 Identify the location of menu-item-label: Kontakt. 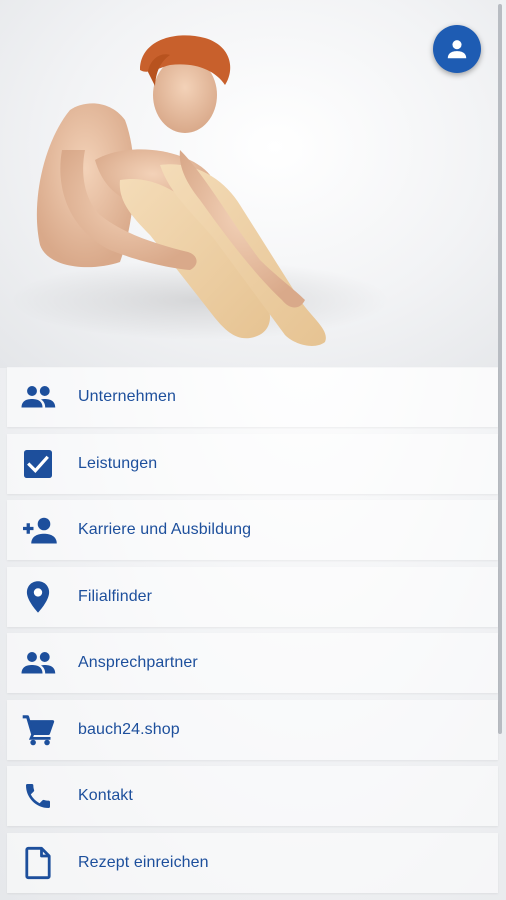
(105, 795).